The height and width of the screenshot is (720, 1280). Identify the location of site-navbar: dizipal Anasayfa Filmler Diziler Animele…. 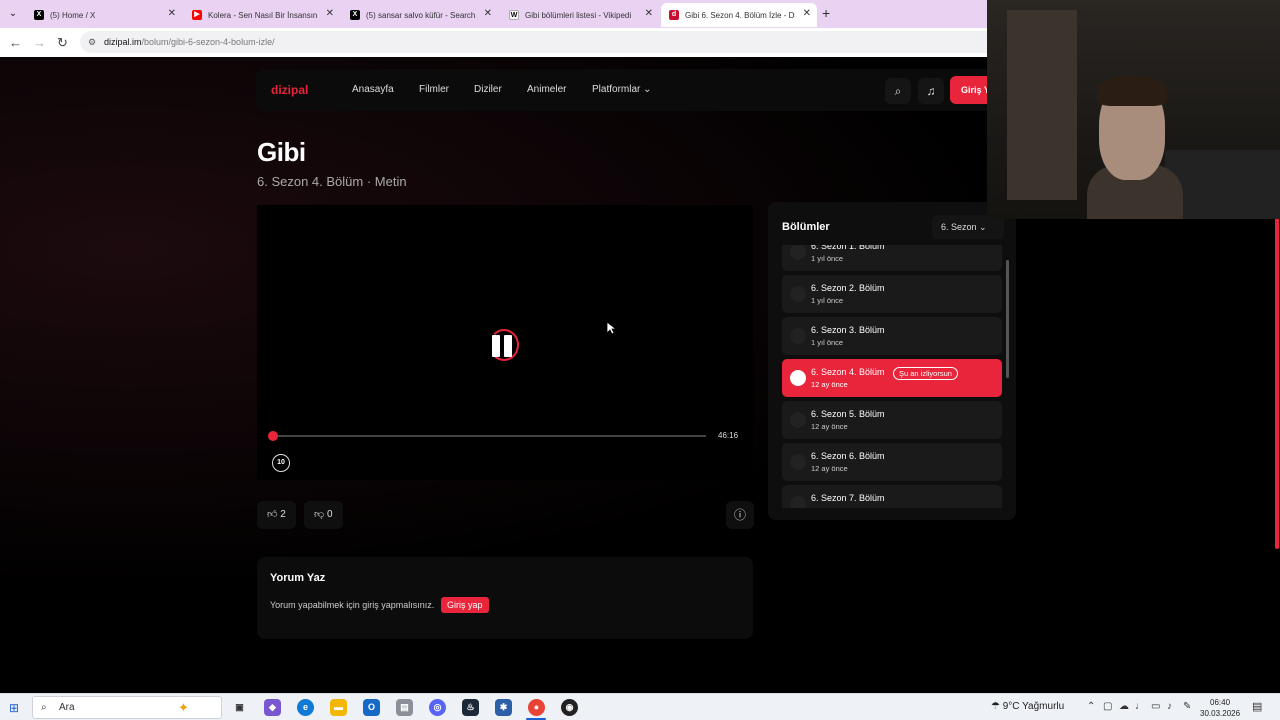
(633, 90).